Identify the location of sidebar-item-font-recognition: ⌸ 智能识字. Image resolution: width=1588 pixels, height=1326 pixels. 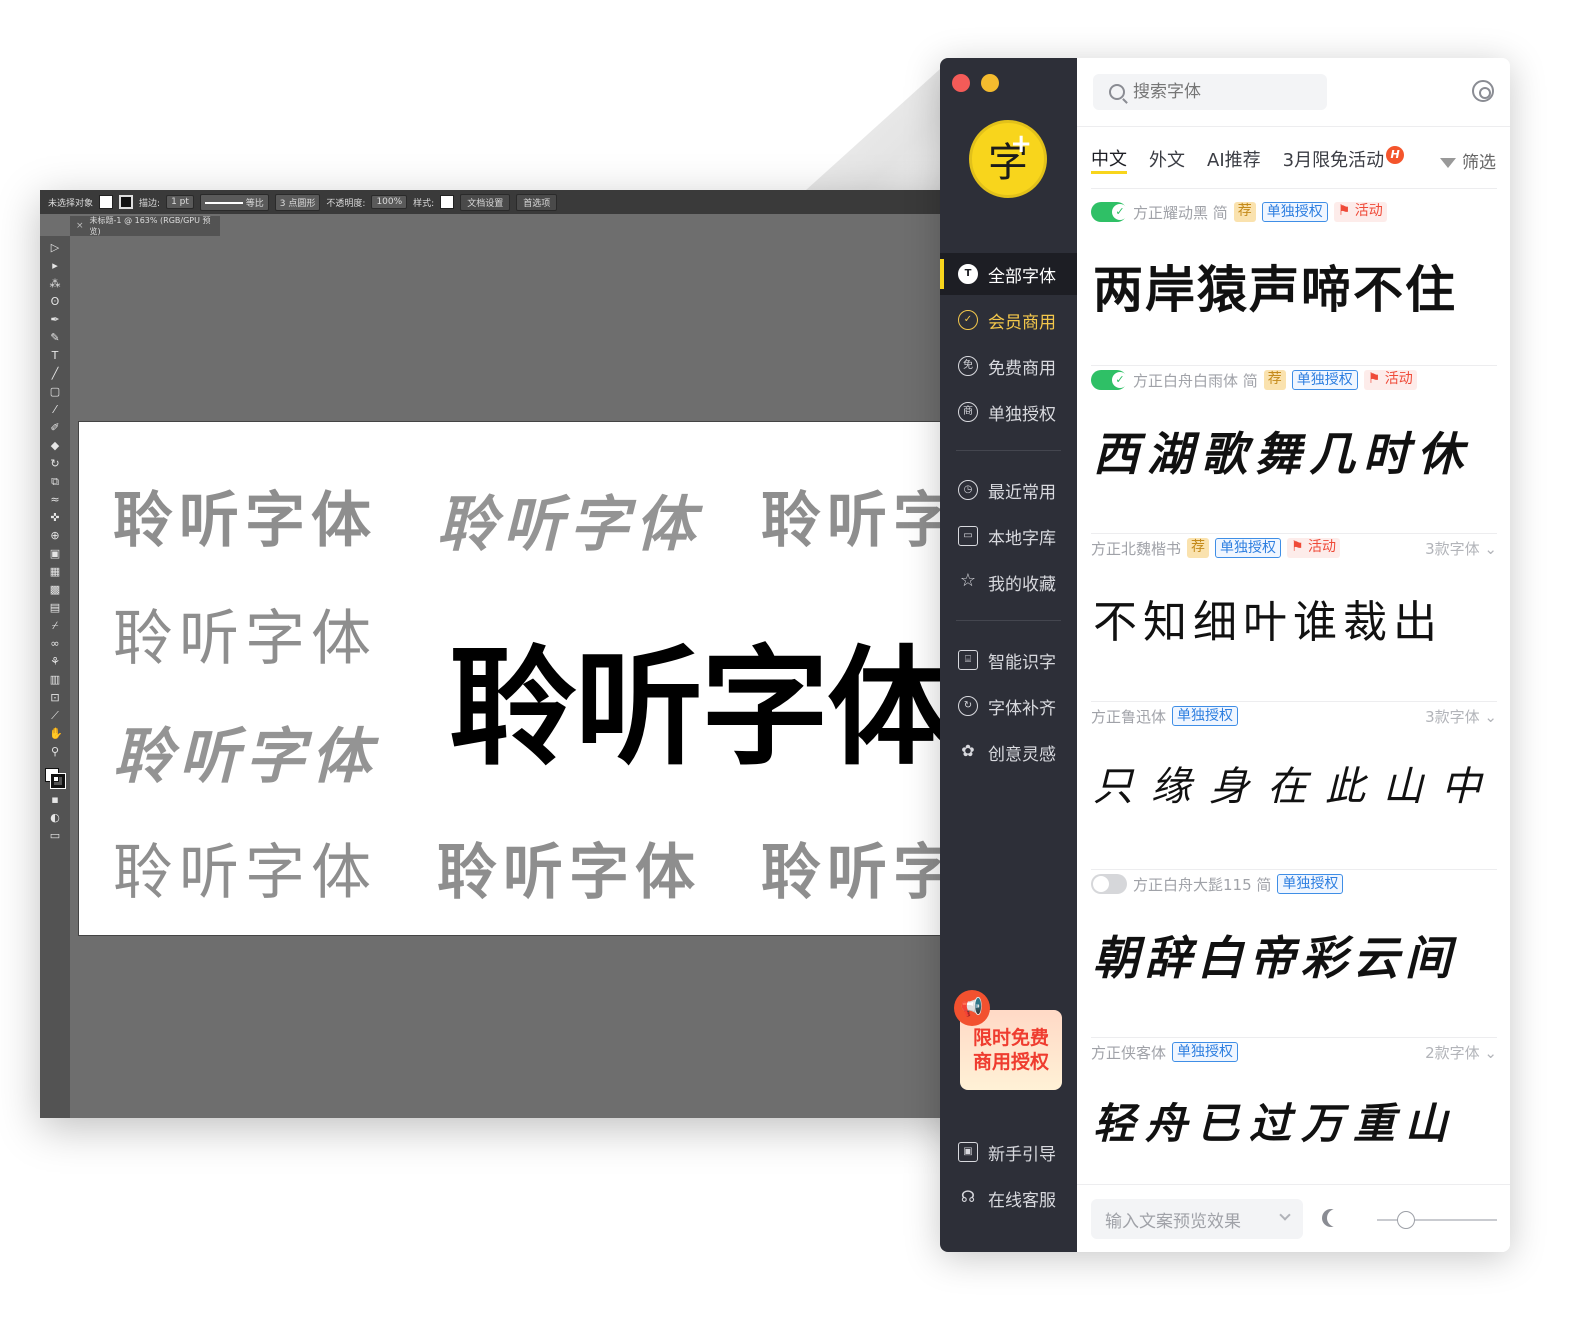
(1008, 660).